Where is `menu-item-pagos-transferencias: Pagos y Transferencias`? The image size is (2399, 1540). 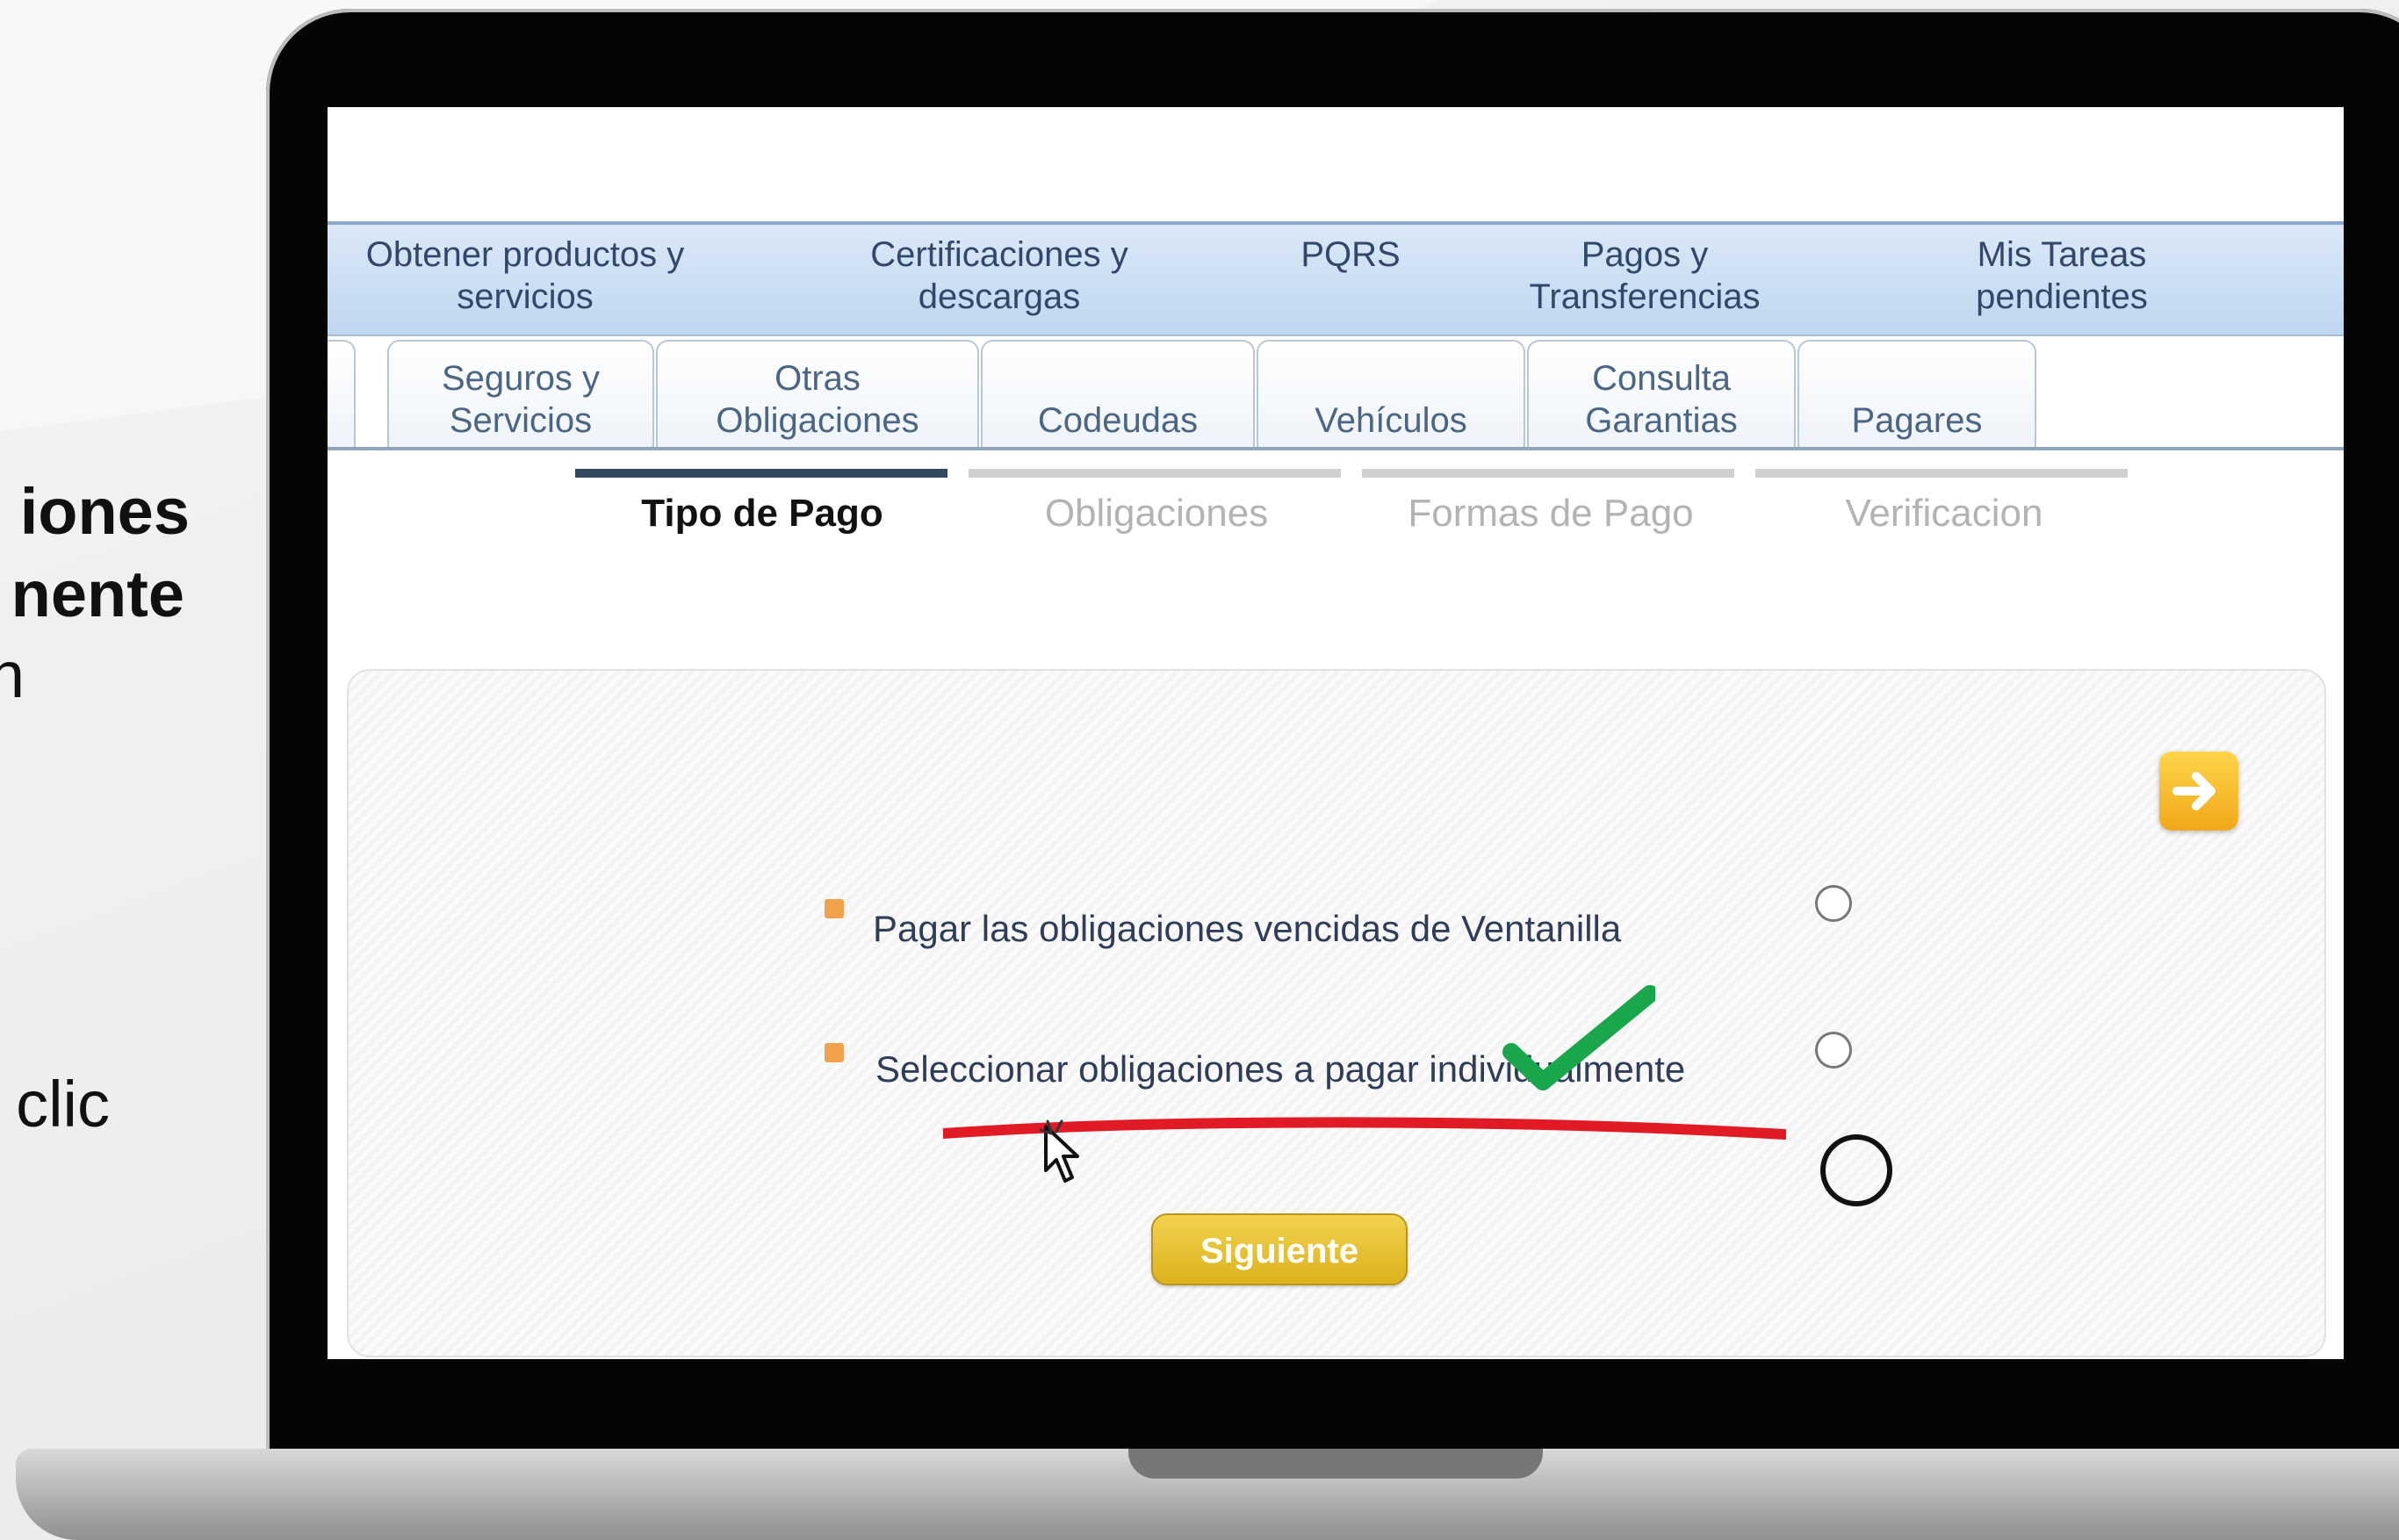 menu-item-pagos-transferencias: Pagos y Transferencias is located at coordinates (1645, 276).